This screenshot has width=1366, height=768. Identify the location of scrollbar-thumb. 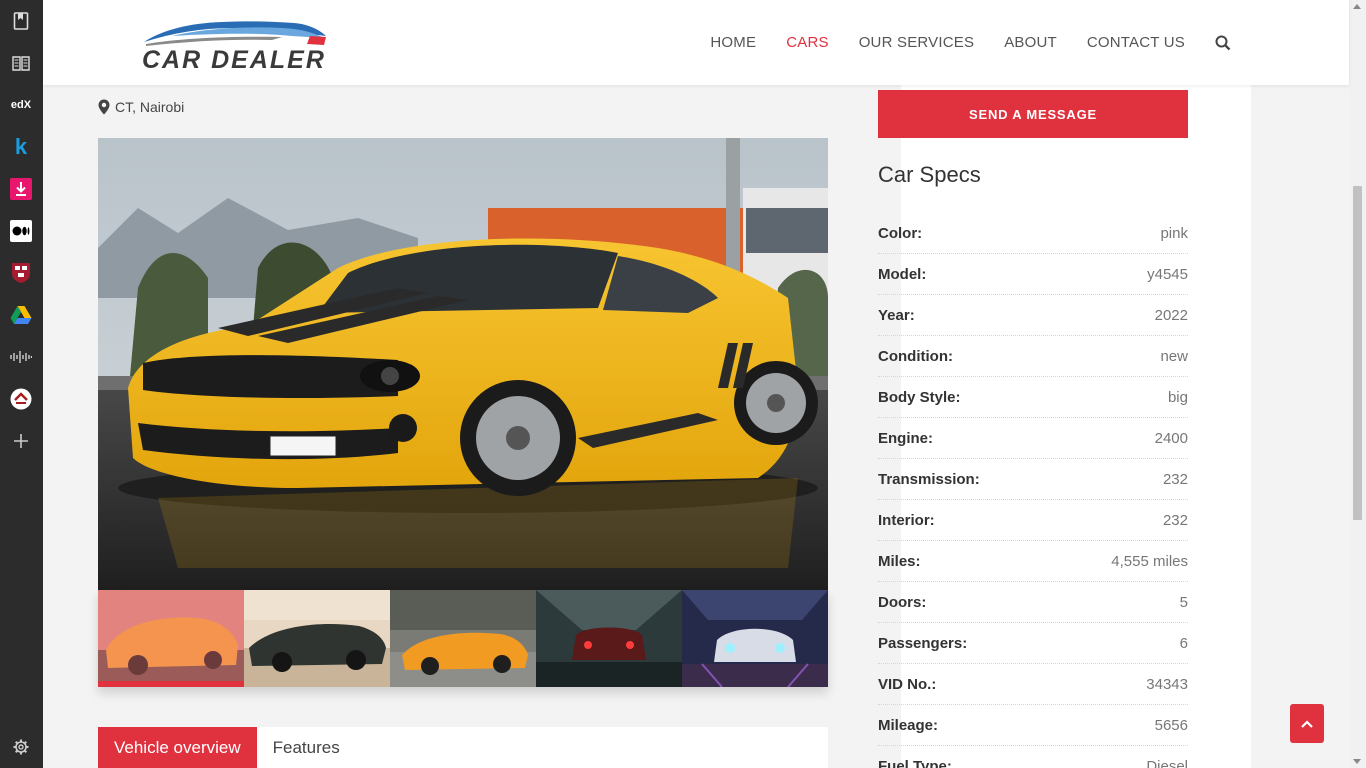
(1357, 353).